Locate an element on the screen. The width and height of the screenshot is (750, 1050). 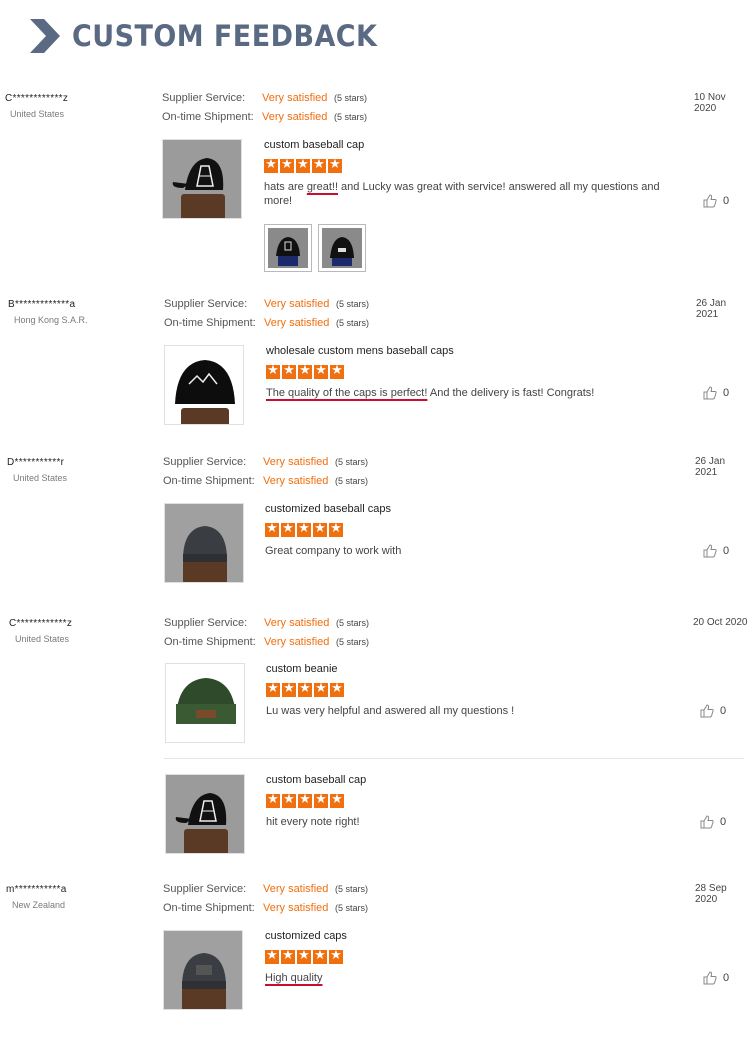
reviewer-name: C************z is located at coordinates (37, 98).